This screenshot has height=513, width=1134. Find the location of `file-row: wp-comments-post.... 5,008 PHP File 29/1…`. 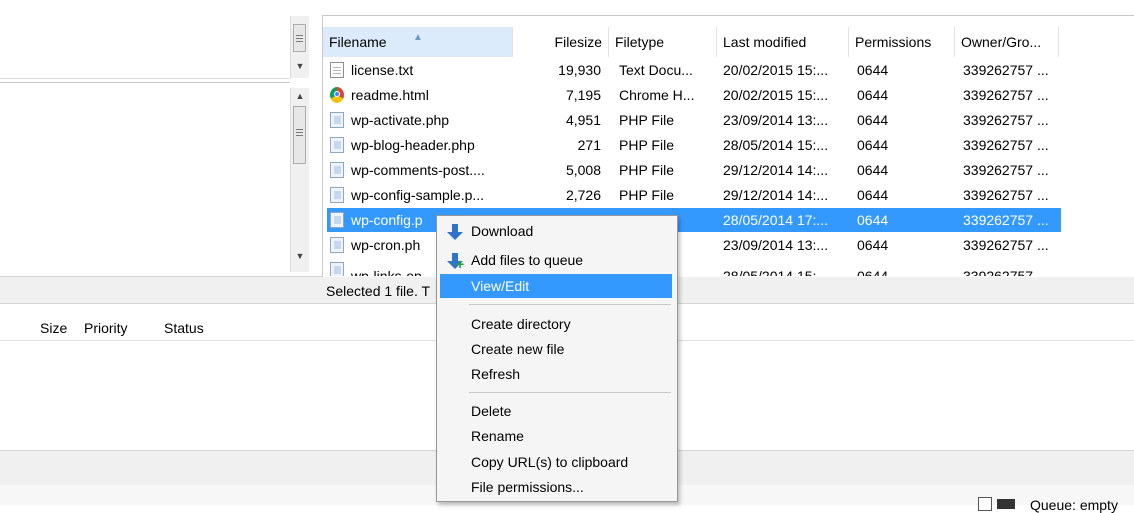

file-row: wp-comments-post.... 5,008 PHP File 29/1… is located at coordinates (694, 170).